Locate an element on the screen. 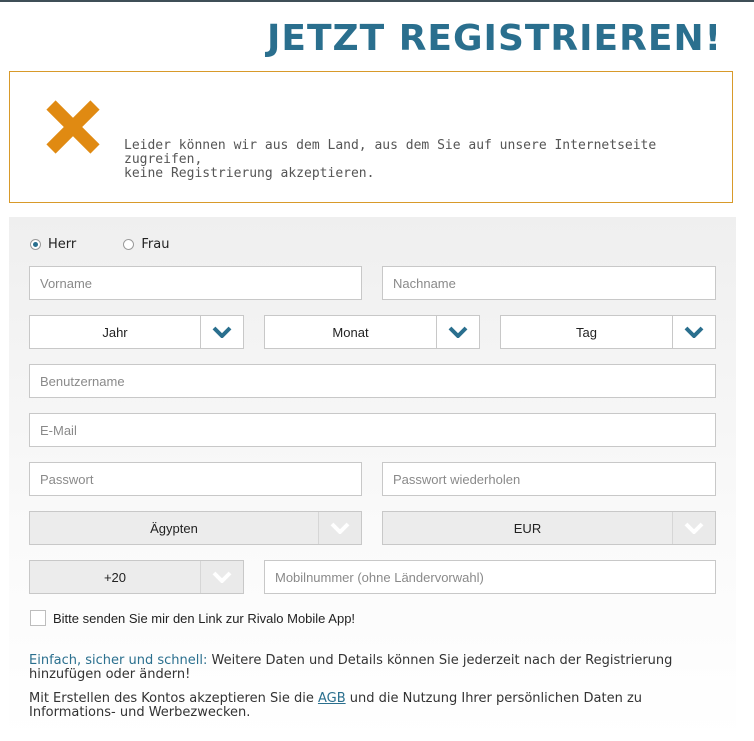  page-title: JETZT REGISTRIEREN! is located at coordinates (494, 38).